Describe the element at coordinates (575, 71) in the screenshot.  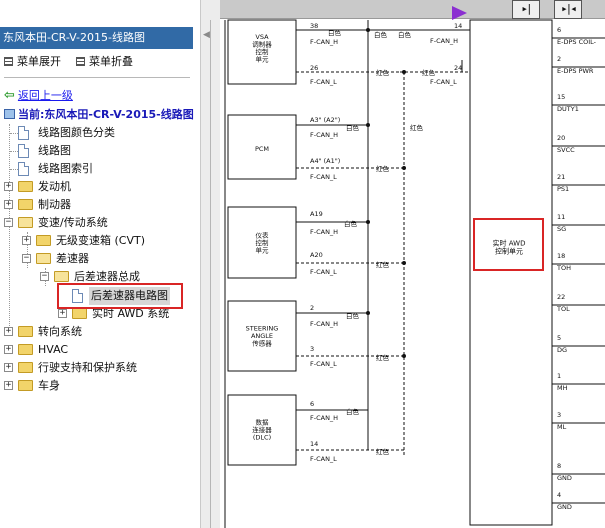
I see `pin-name: E-DPS PWR` at that location.